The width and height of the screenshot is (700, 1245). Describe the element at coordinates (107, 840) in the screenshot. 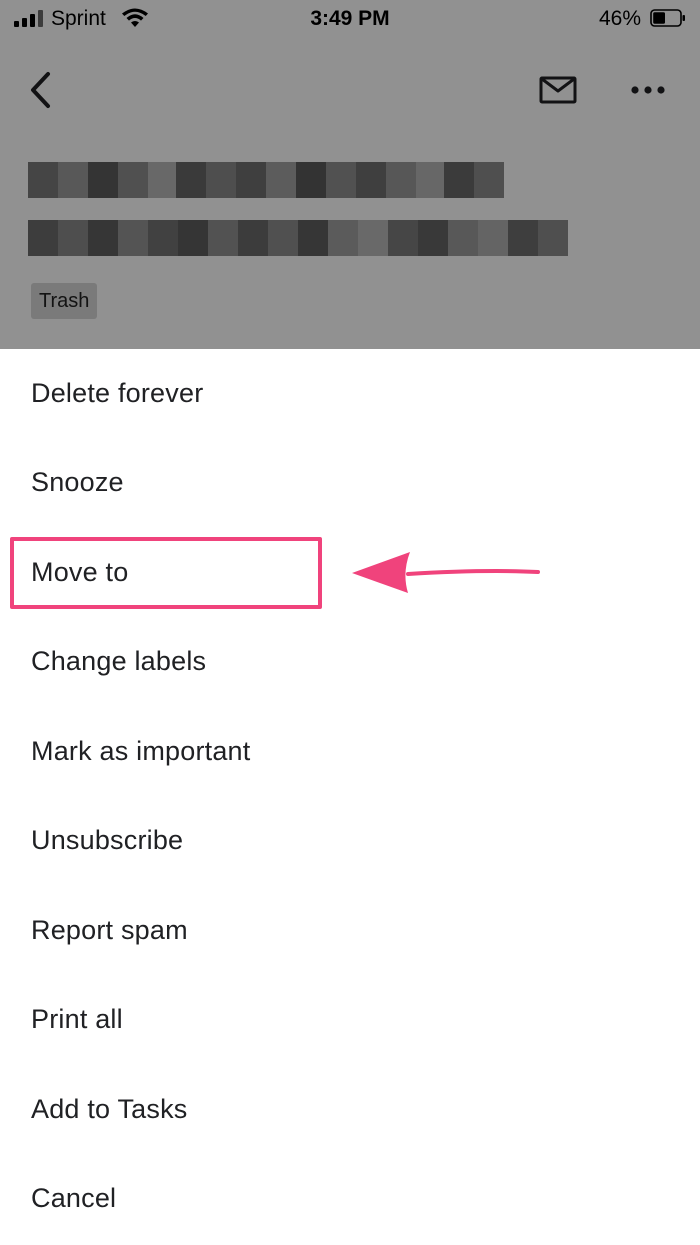

I see `menu-item-label: Unsubscribe` at that location.